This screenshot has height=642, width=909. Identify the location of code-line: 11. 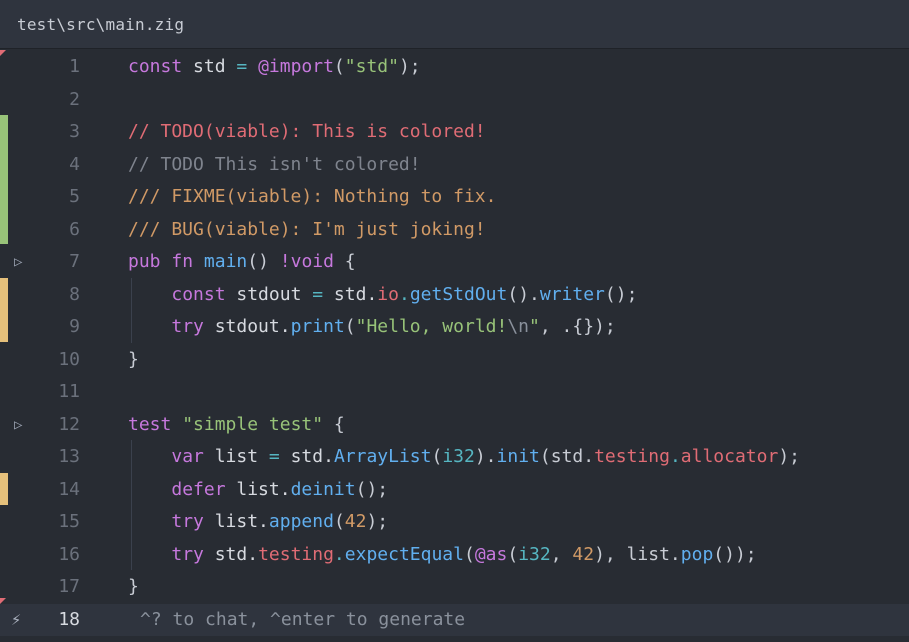
(454, 392).